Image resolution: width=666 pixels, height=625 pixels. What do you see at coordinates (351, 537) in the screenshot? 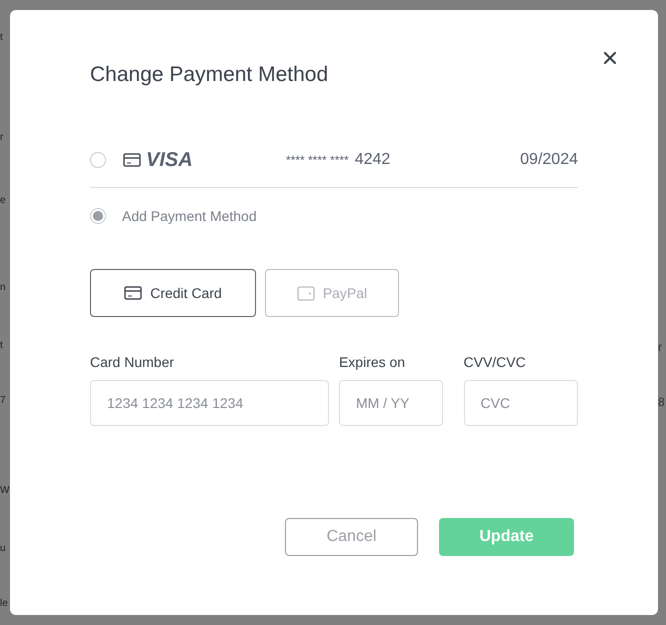
I see `cancel-button: Cancel` at bounding box center [351, 537].